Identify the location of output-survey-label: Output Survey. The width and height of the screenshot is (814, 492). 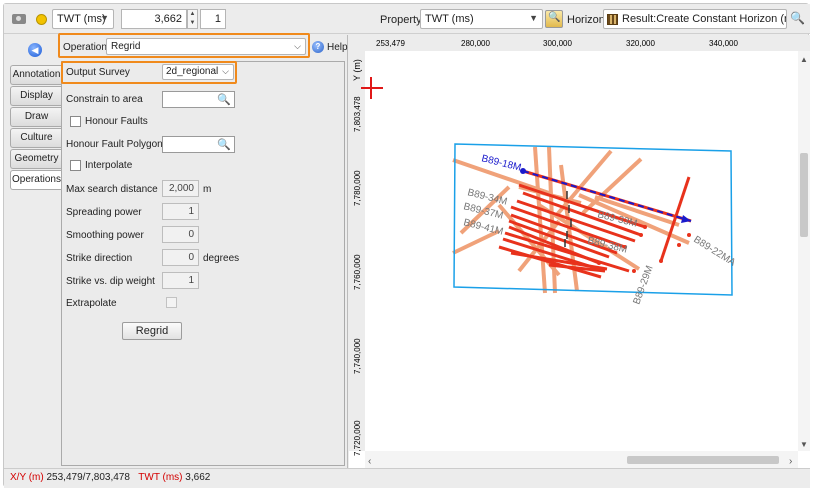
(98, 72).